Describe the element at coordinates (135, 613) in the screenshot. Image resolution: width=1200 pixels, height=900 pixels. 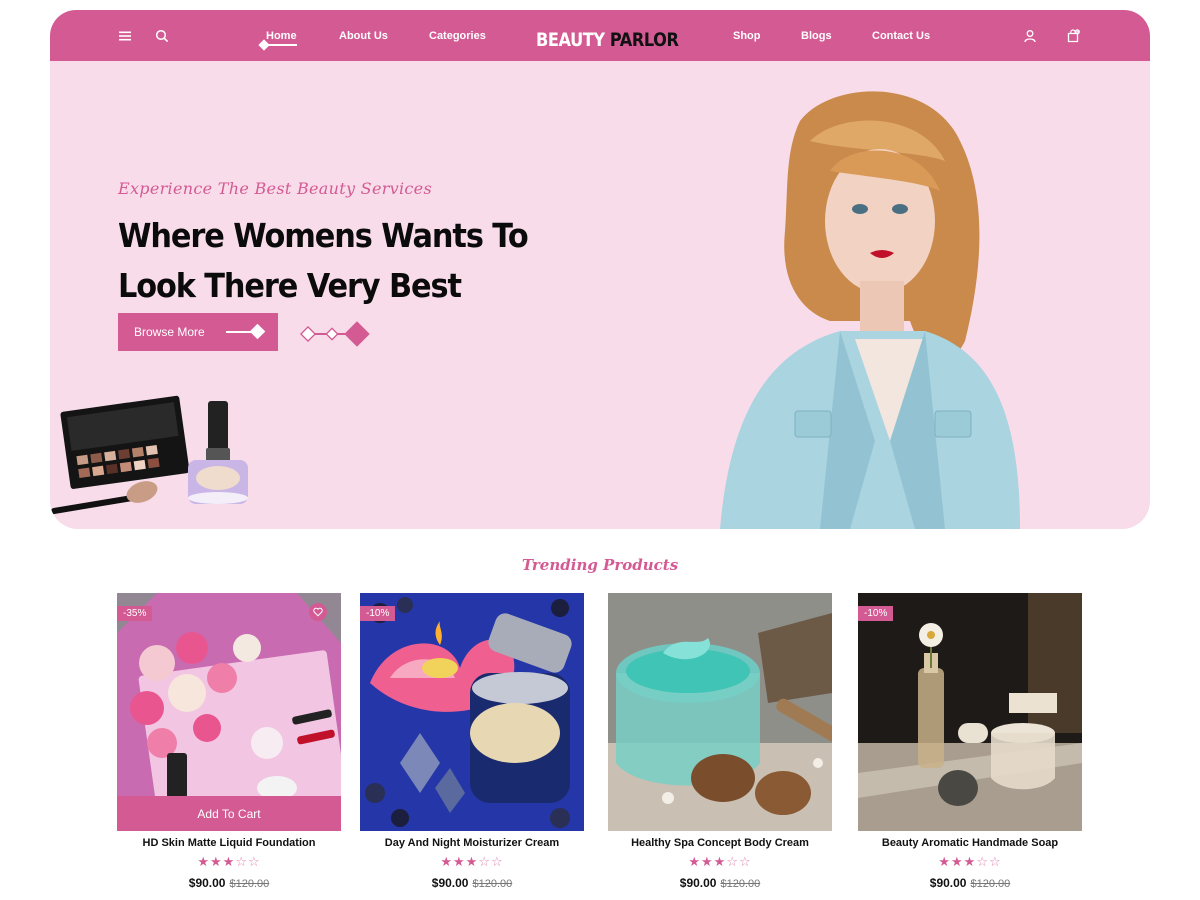
I see `discount-badge: -35%` at that location.